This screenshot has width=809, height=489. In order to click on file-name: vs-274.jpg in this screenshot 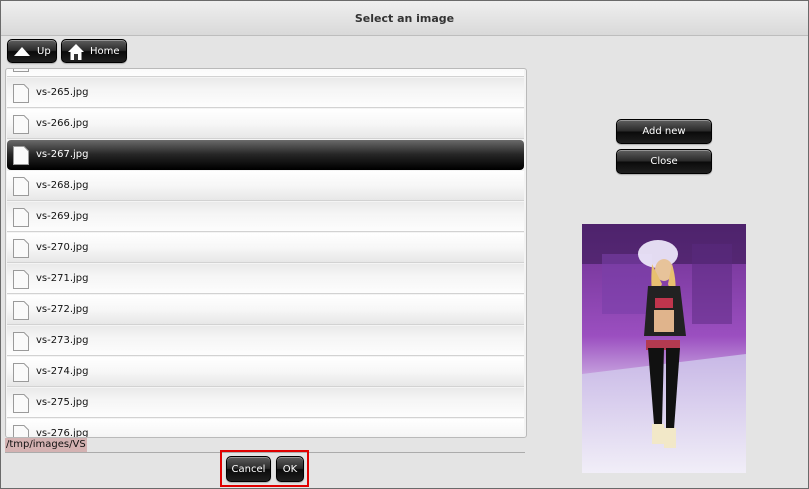, I will do `click(62, 371)`.